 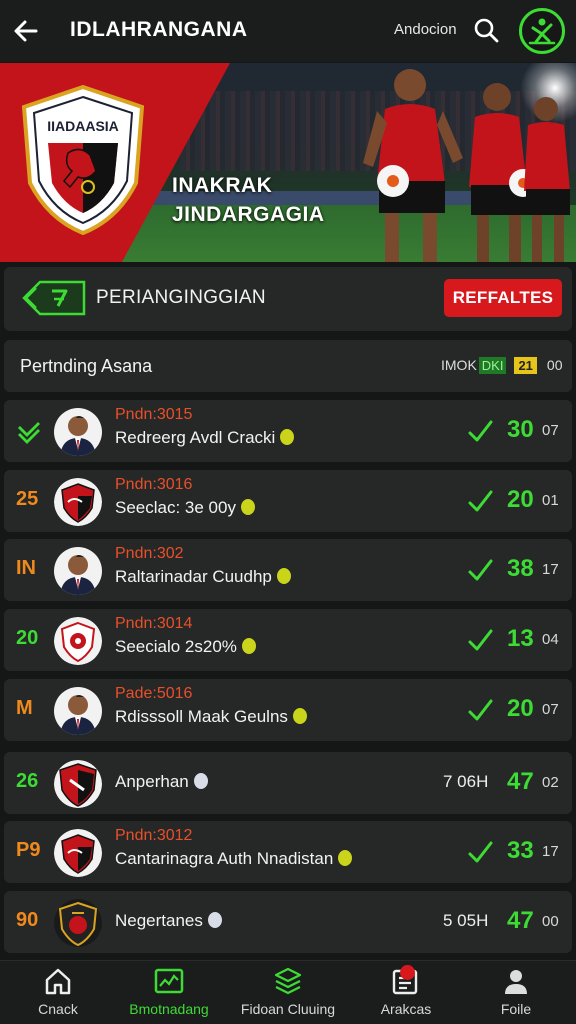 What do you see at coordinates (83, 159) in the screenshot?
I see `team-crest-logo: IIADAASIA` at bounding box center [83, 159].